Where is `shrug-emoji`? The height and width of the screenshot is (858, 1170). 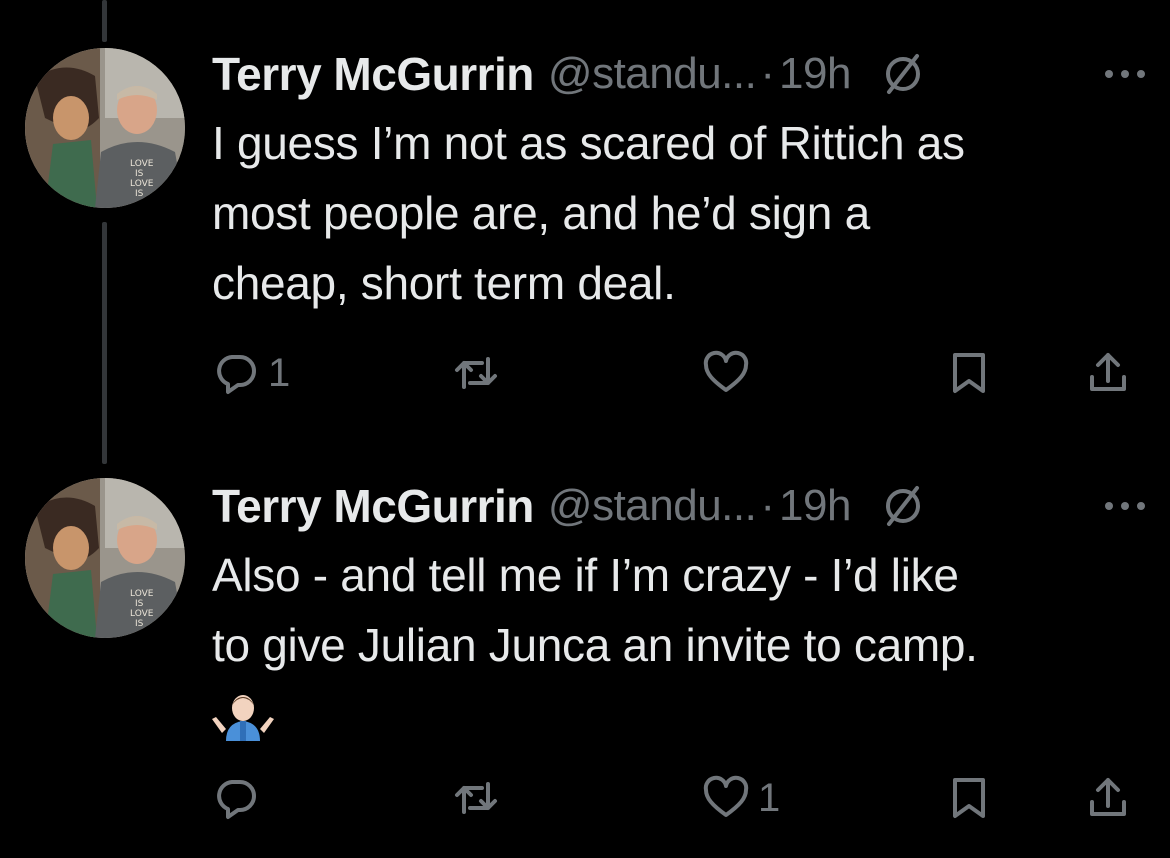
shrug-emoji is located at coordinates (243, 715).